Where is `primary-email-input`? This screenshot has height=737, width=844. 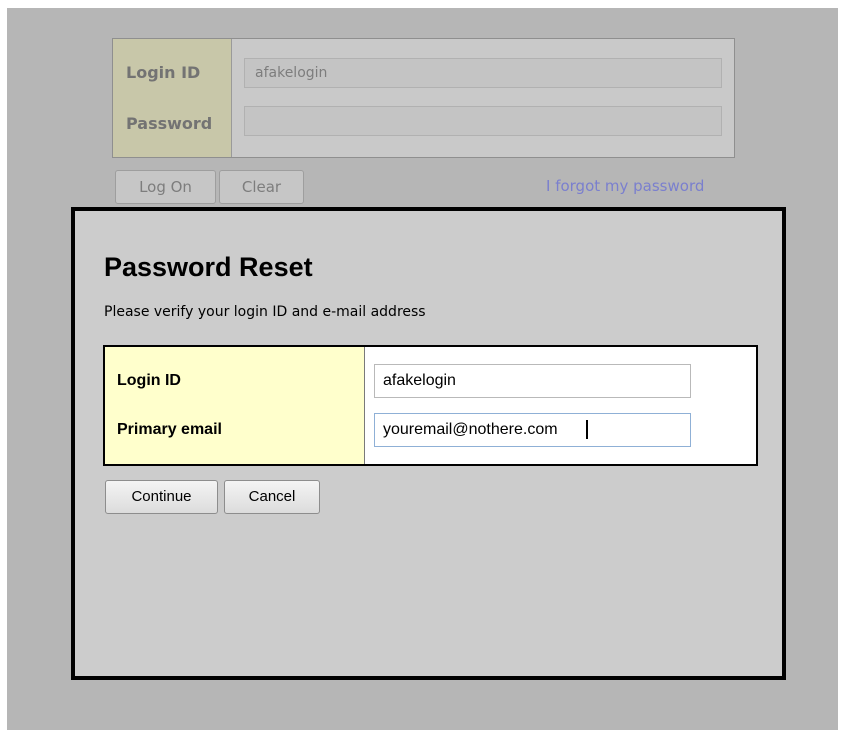 primary-email-input is located at coordinates (532, 430).